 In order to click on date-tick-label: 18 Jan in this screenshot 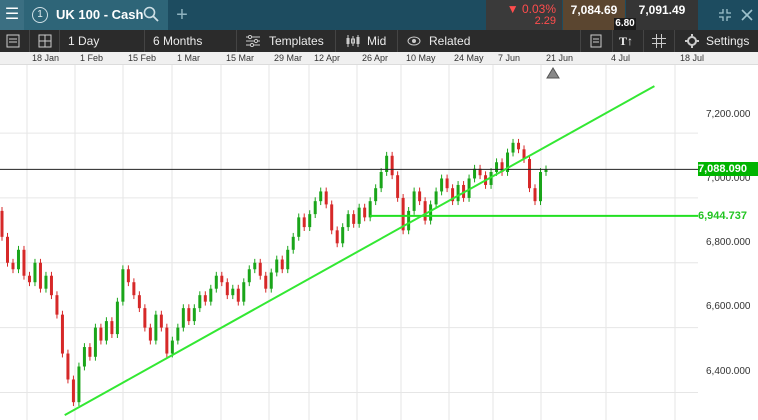, I will do `click(46, 58)`.